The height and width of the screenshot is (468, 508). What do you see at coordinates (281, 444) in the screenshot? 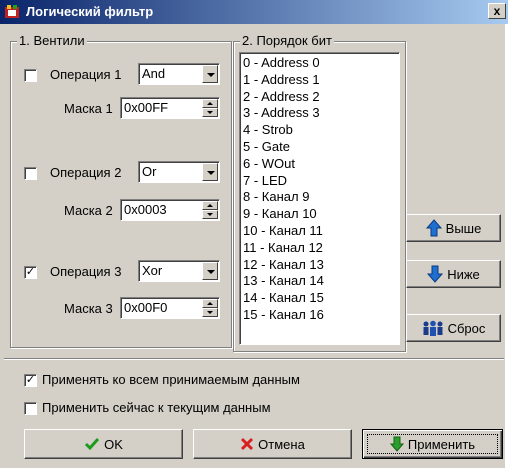
I see `cancel-label: Отмена` at bounding box center [281, 444].